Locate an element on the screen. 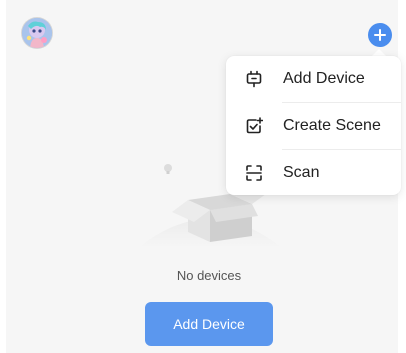  menu-item-label: Scan is located at coordinates (301, 172).